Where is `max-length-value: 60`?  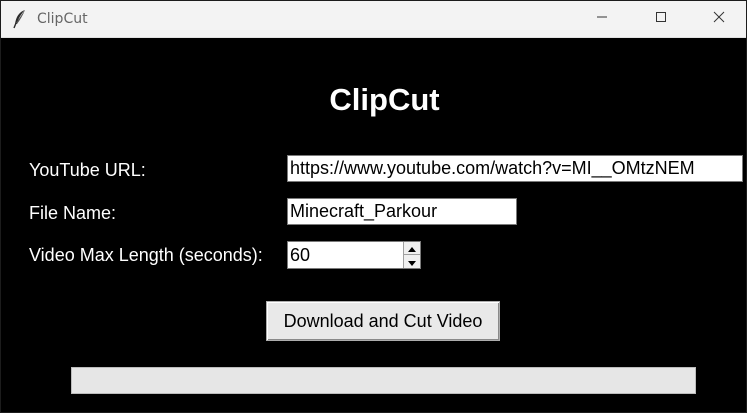 max-length-value: 60 is located at coordinates (300, 255).